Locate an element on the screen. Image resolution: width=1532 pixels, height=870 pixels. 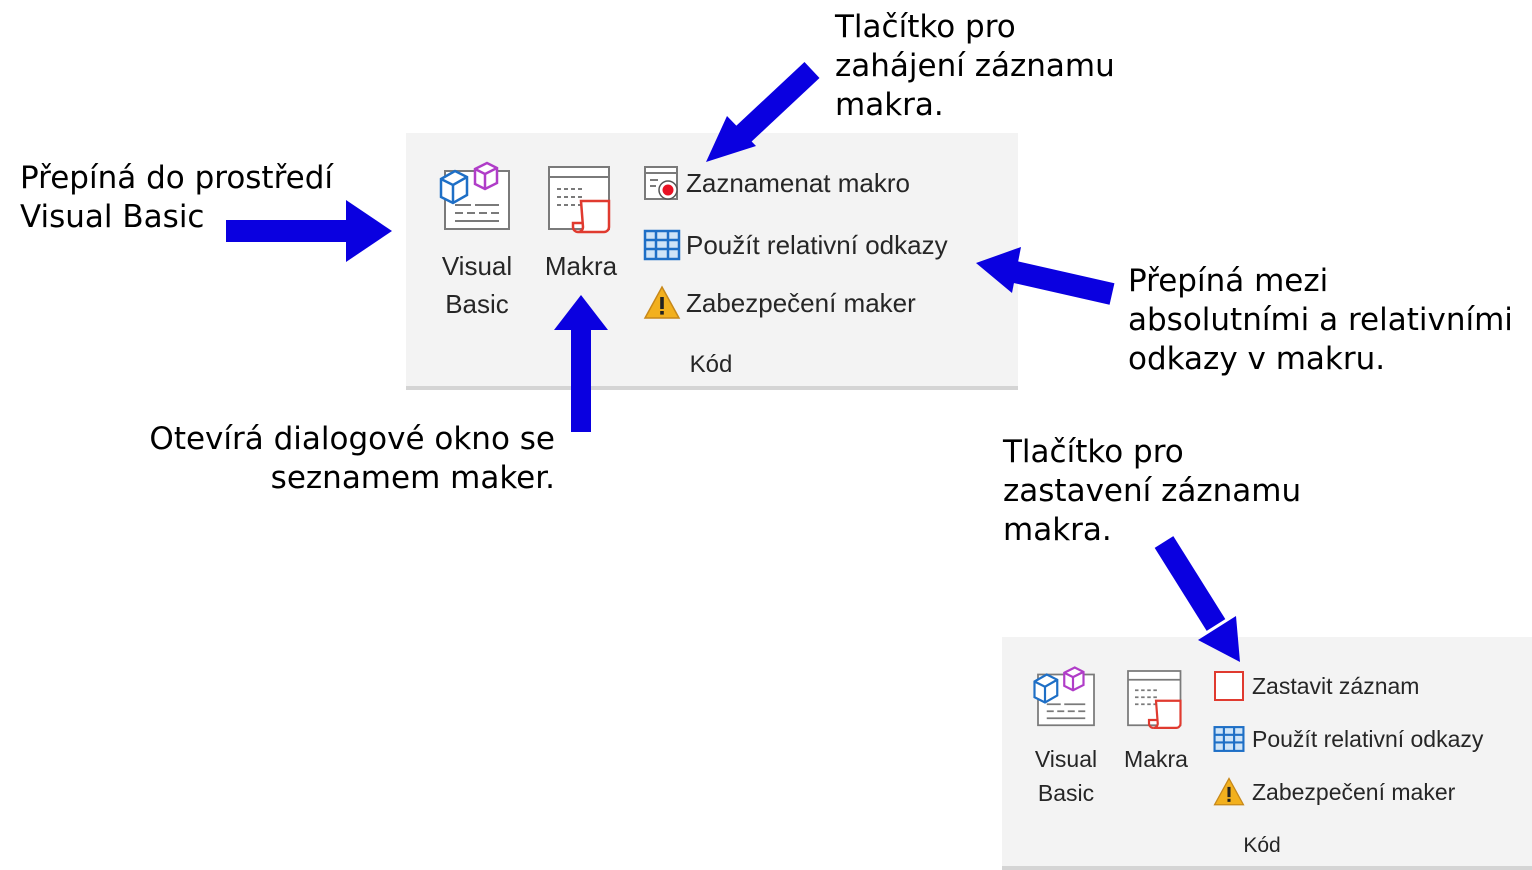
arrow-to-relative-references is located at coordinates (1045, 276).